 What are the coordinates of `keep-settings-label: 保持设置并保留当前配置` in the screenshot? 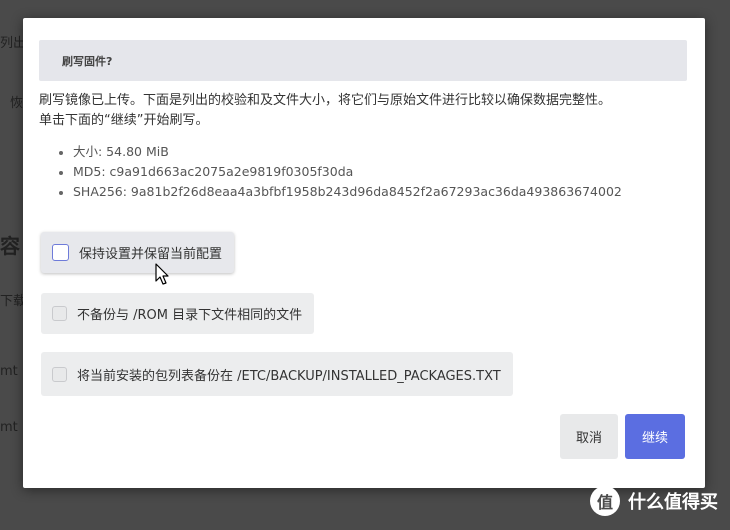 It's located at (151, 254).